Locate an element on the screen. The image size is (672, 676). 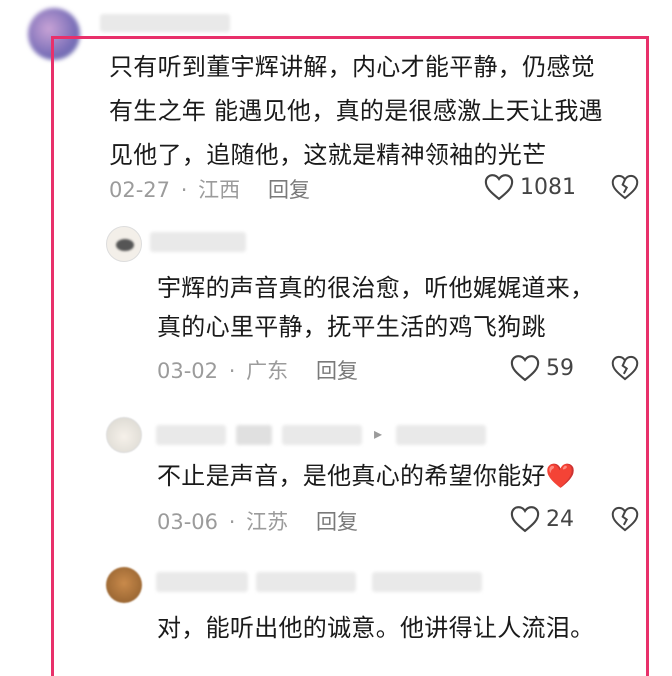
comment-text-line: 真的心里平静，抚平生活的鸡飞狗跳 is located at coordinates (351, 327).